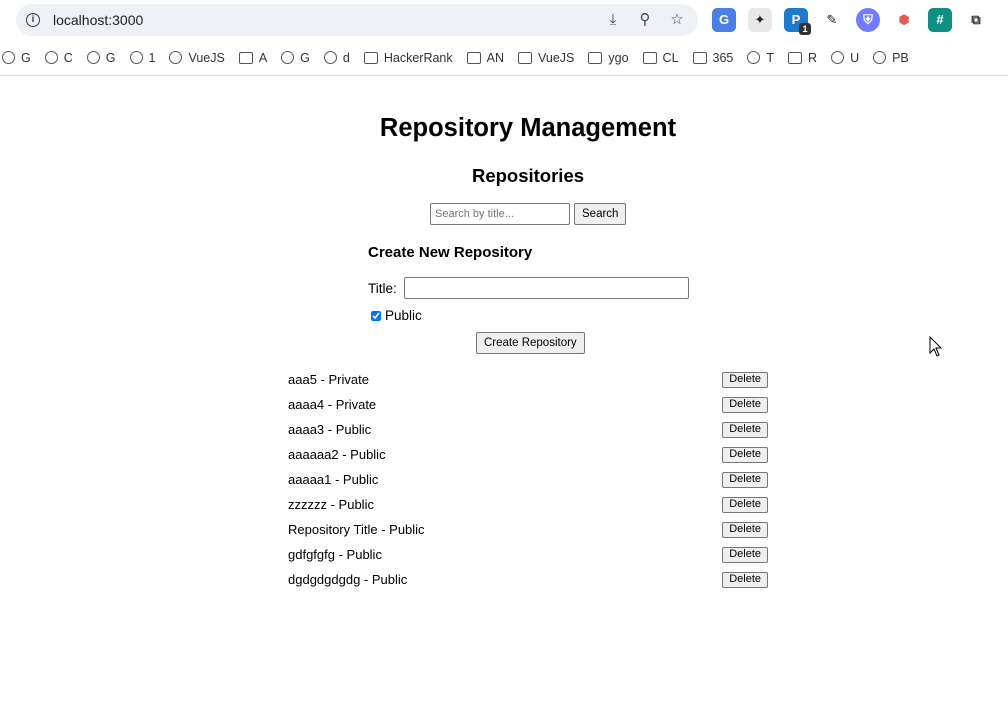 Image resolution: width=1008 pixels, height=703 pixels. Describe the element at coordinates (528, 128) in the screenshot. I see `page-title: Repository Management` at that location.